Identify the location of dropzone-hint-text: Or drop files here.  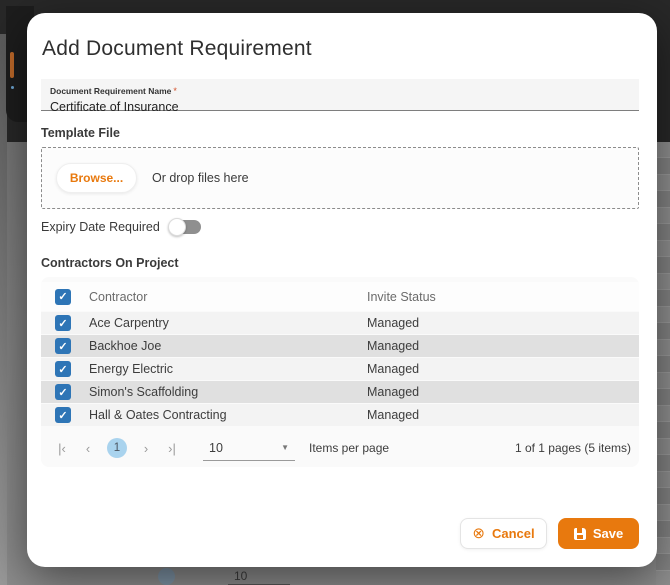
(200, 178).